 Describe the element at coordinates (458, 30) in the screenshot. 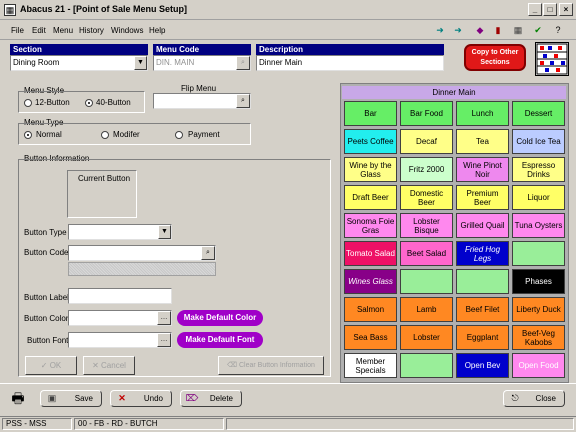

I see `forward-arrow-icon: ➜` at that location.